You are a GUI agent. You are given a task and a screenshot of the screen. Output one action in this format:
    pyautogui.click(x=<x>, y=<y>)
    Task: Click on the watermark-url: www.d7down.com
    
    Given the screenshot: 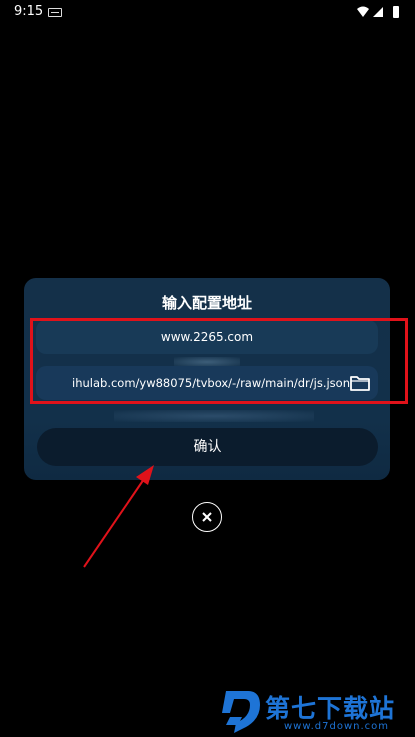 What is the action you would take?
    pyautogui.click(x=337, y=726)
    